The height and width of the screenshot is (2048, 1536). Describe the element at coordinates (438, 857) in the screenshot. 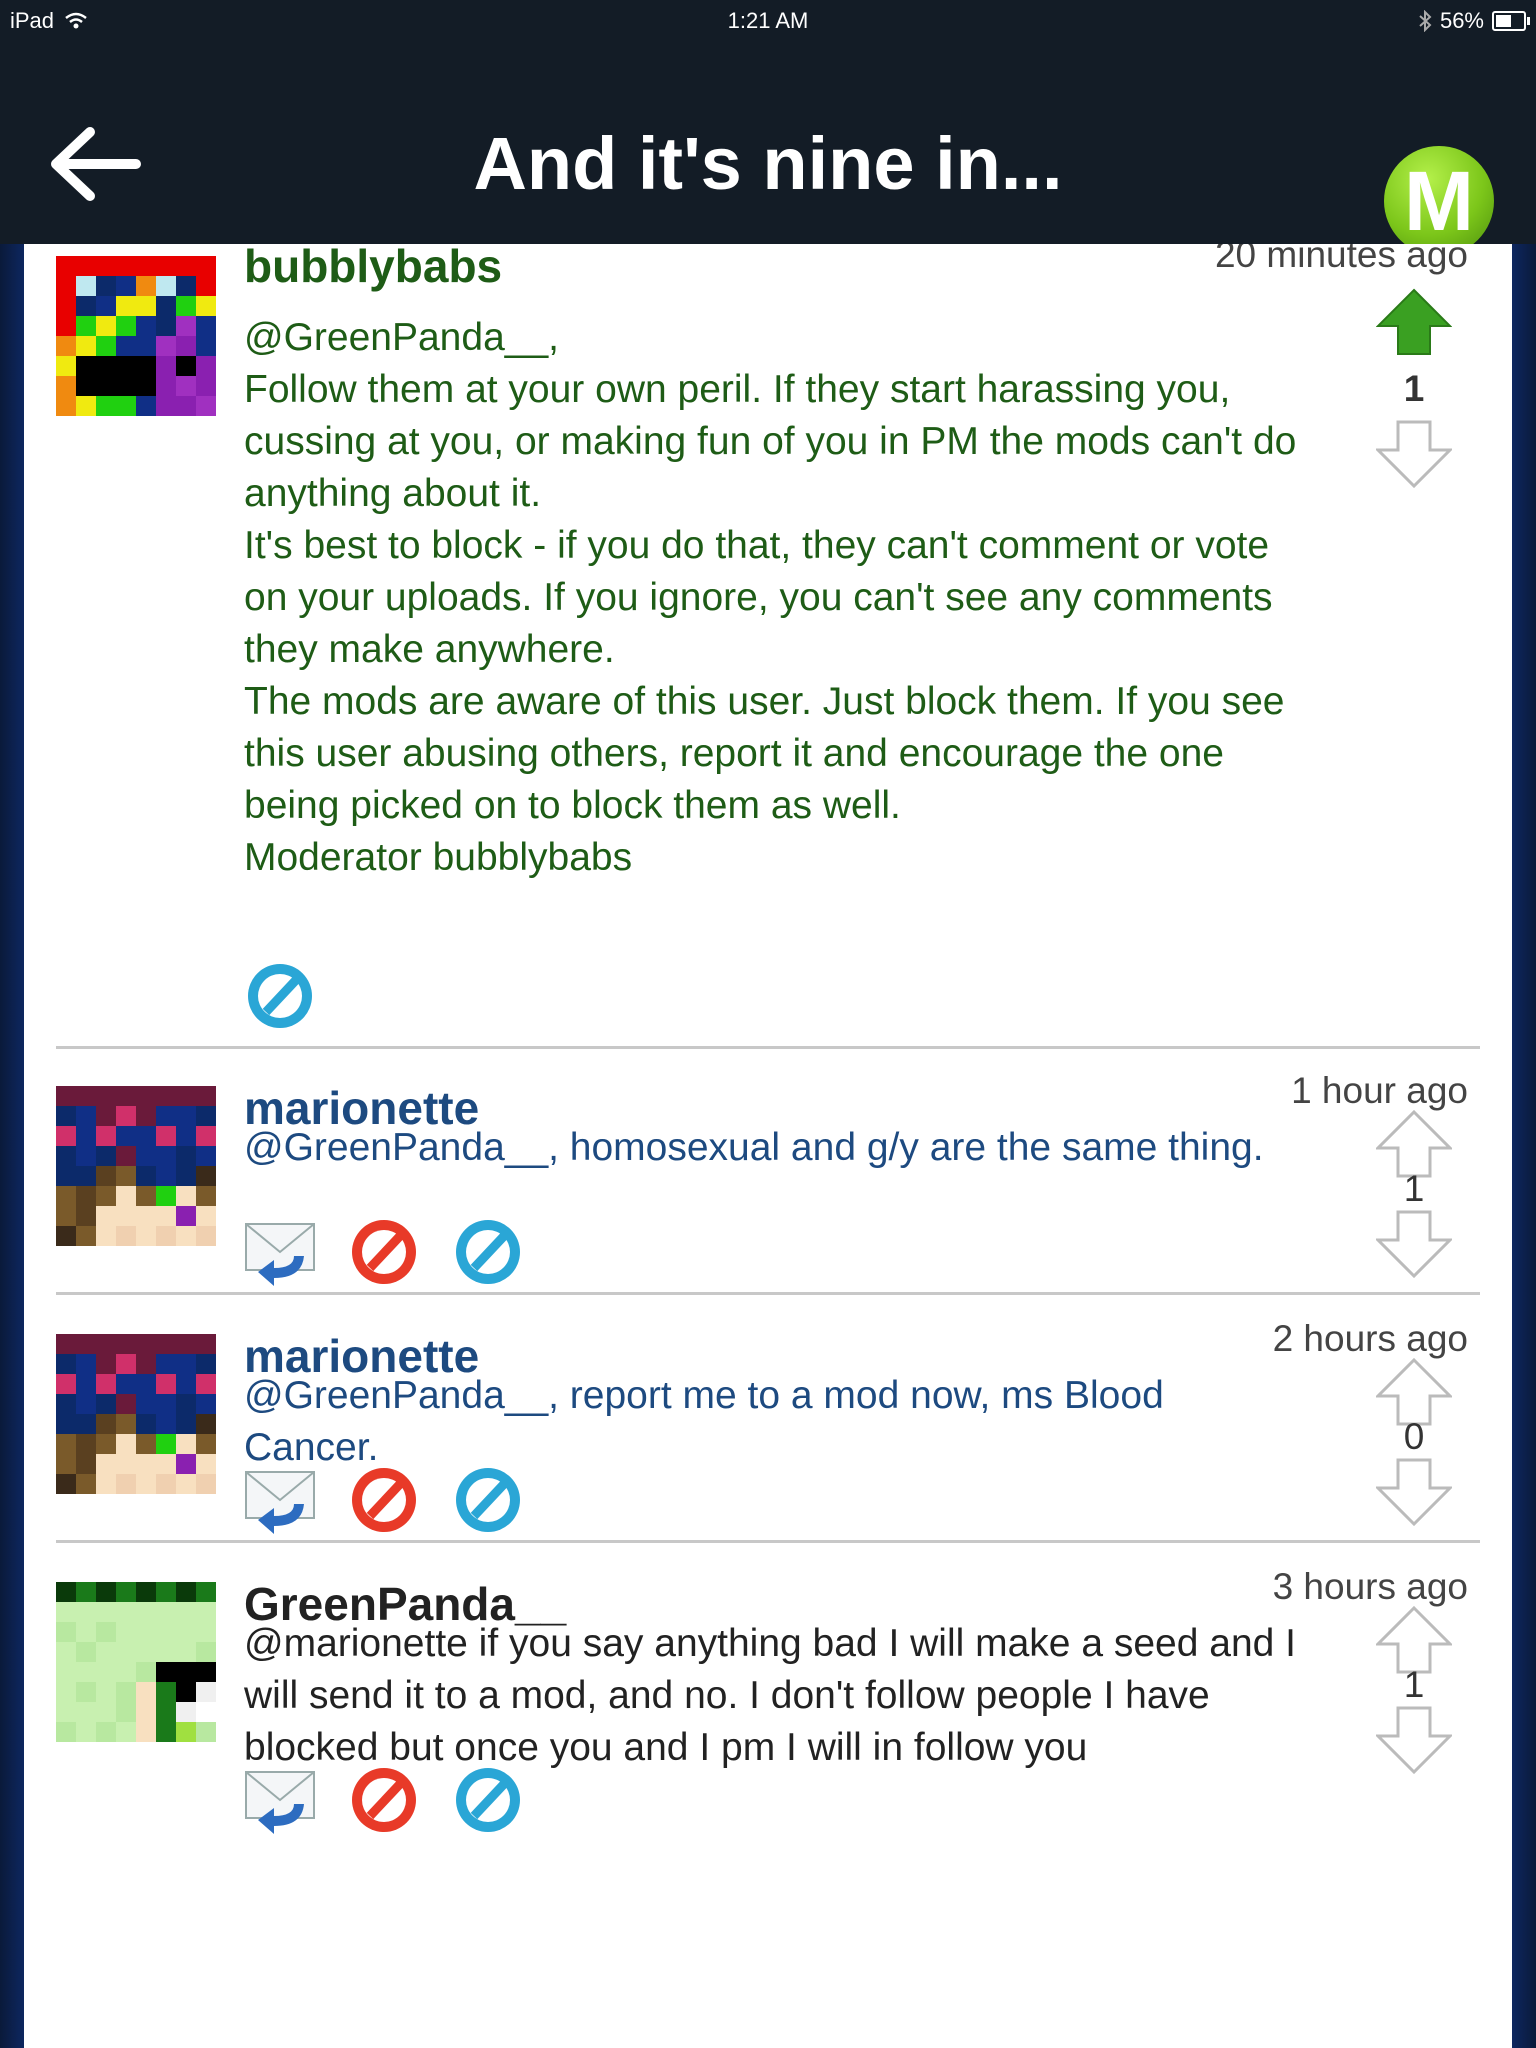

I see `comment-line: Moderator bubblybabs` at that location.